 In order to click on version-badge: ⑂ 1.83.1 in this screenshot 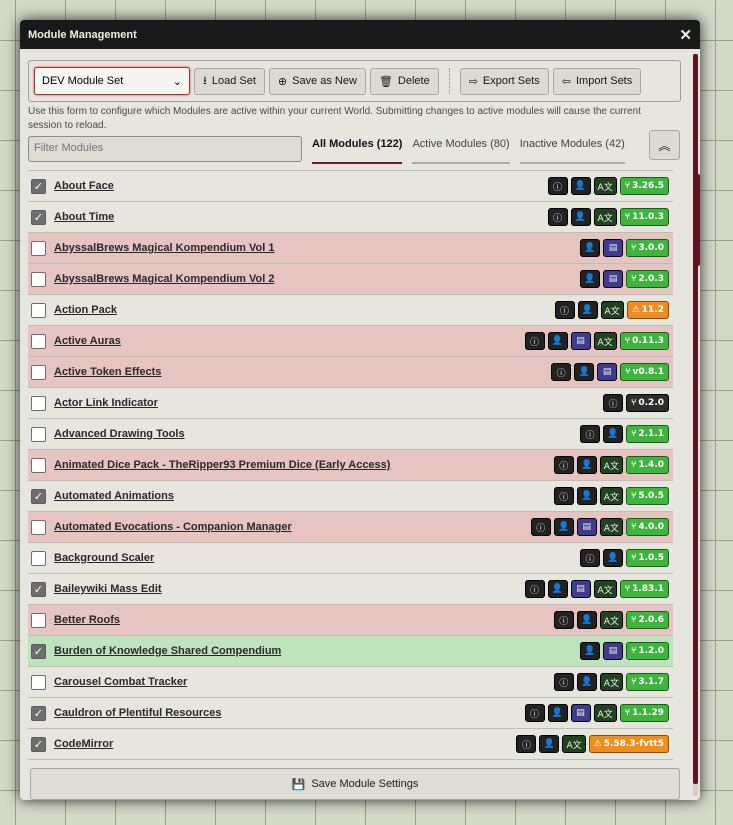, I will do `click(644, 589)`.